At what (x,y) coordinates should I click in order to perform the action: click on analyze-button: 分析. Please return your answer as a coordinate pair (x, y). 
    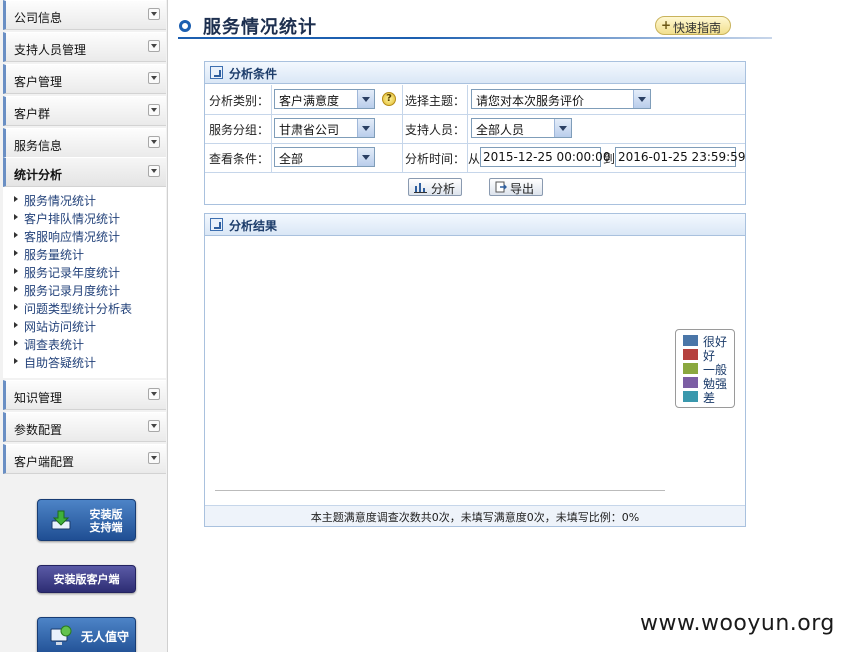
    Looking at the image, I should click on (435, 187).